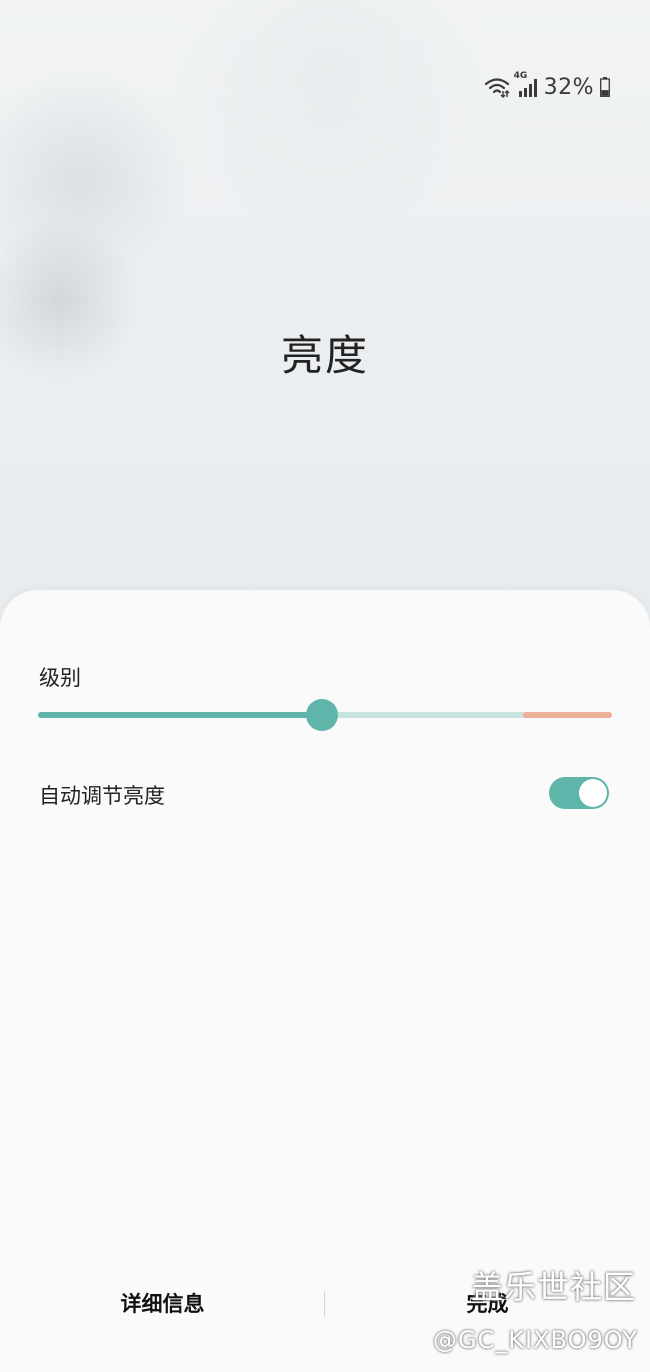 Image resolution: width=650 pixels, height=1372 pixels. What do you see at coordinates (324, 355) in the screenshot?
I see `page-title: 亮度` at bounding box center [324, 355].